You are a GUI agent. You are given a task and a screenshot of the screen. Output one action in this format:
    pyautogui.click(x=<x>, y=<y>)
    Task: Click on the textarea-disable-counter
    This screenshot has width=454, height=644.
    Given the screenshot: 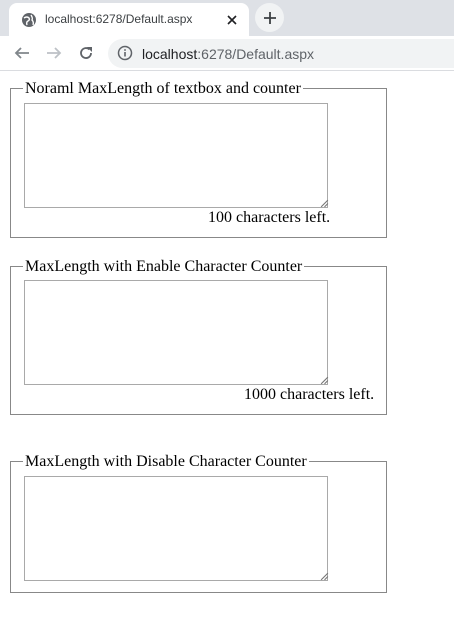 What is the action you would take?
    pyautogui.click(x=176, y=528)
    